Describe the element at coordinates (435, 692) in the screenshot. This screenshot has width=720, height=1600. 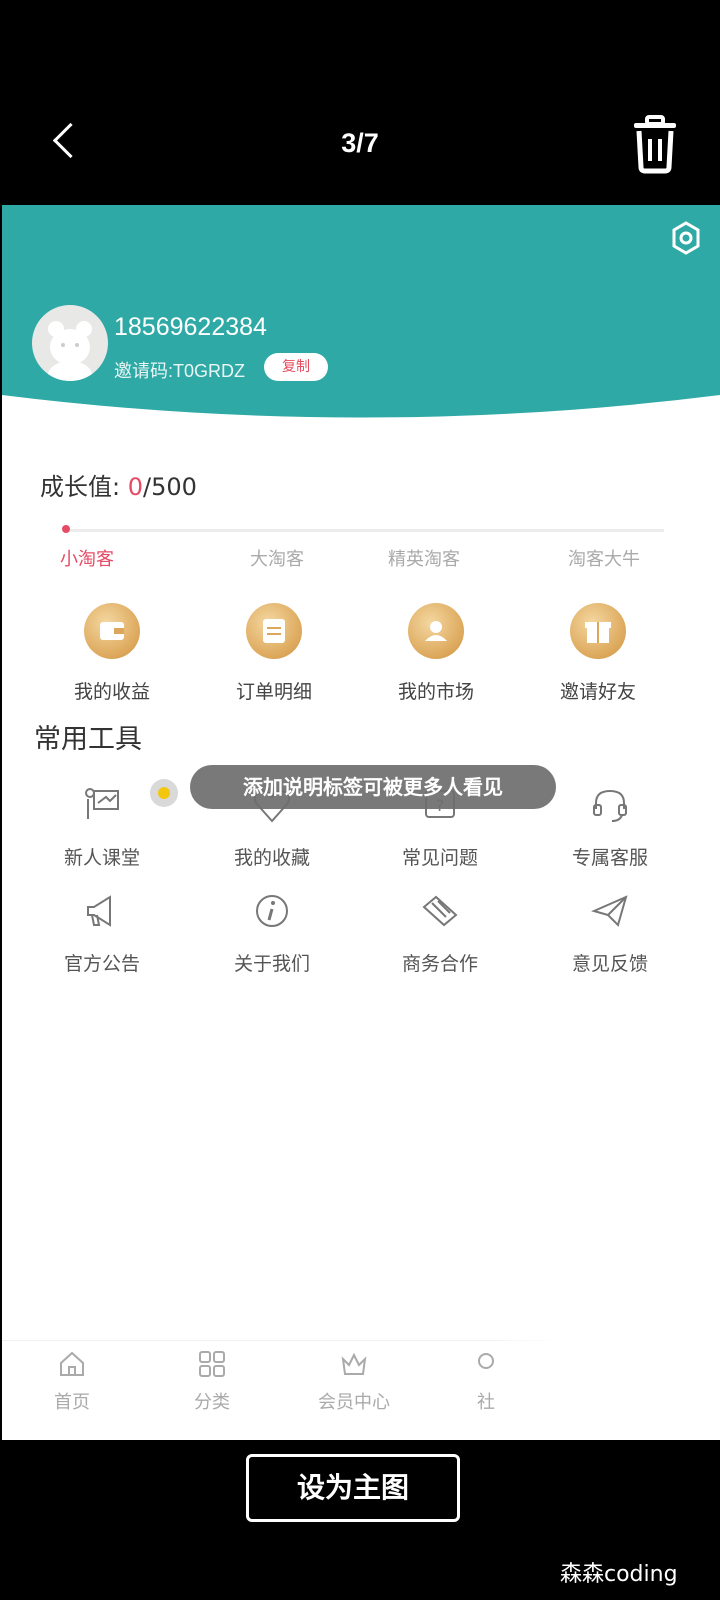
I see `quick-action-label: 我的市场` at that location.